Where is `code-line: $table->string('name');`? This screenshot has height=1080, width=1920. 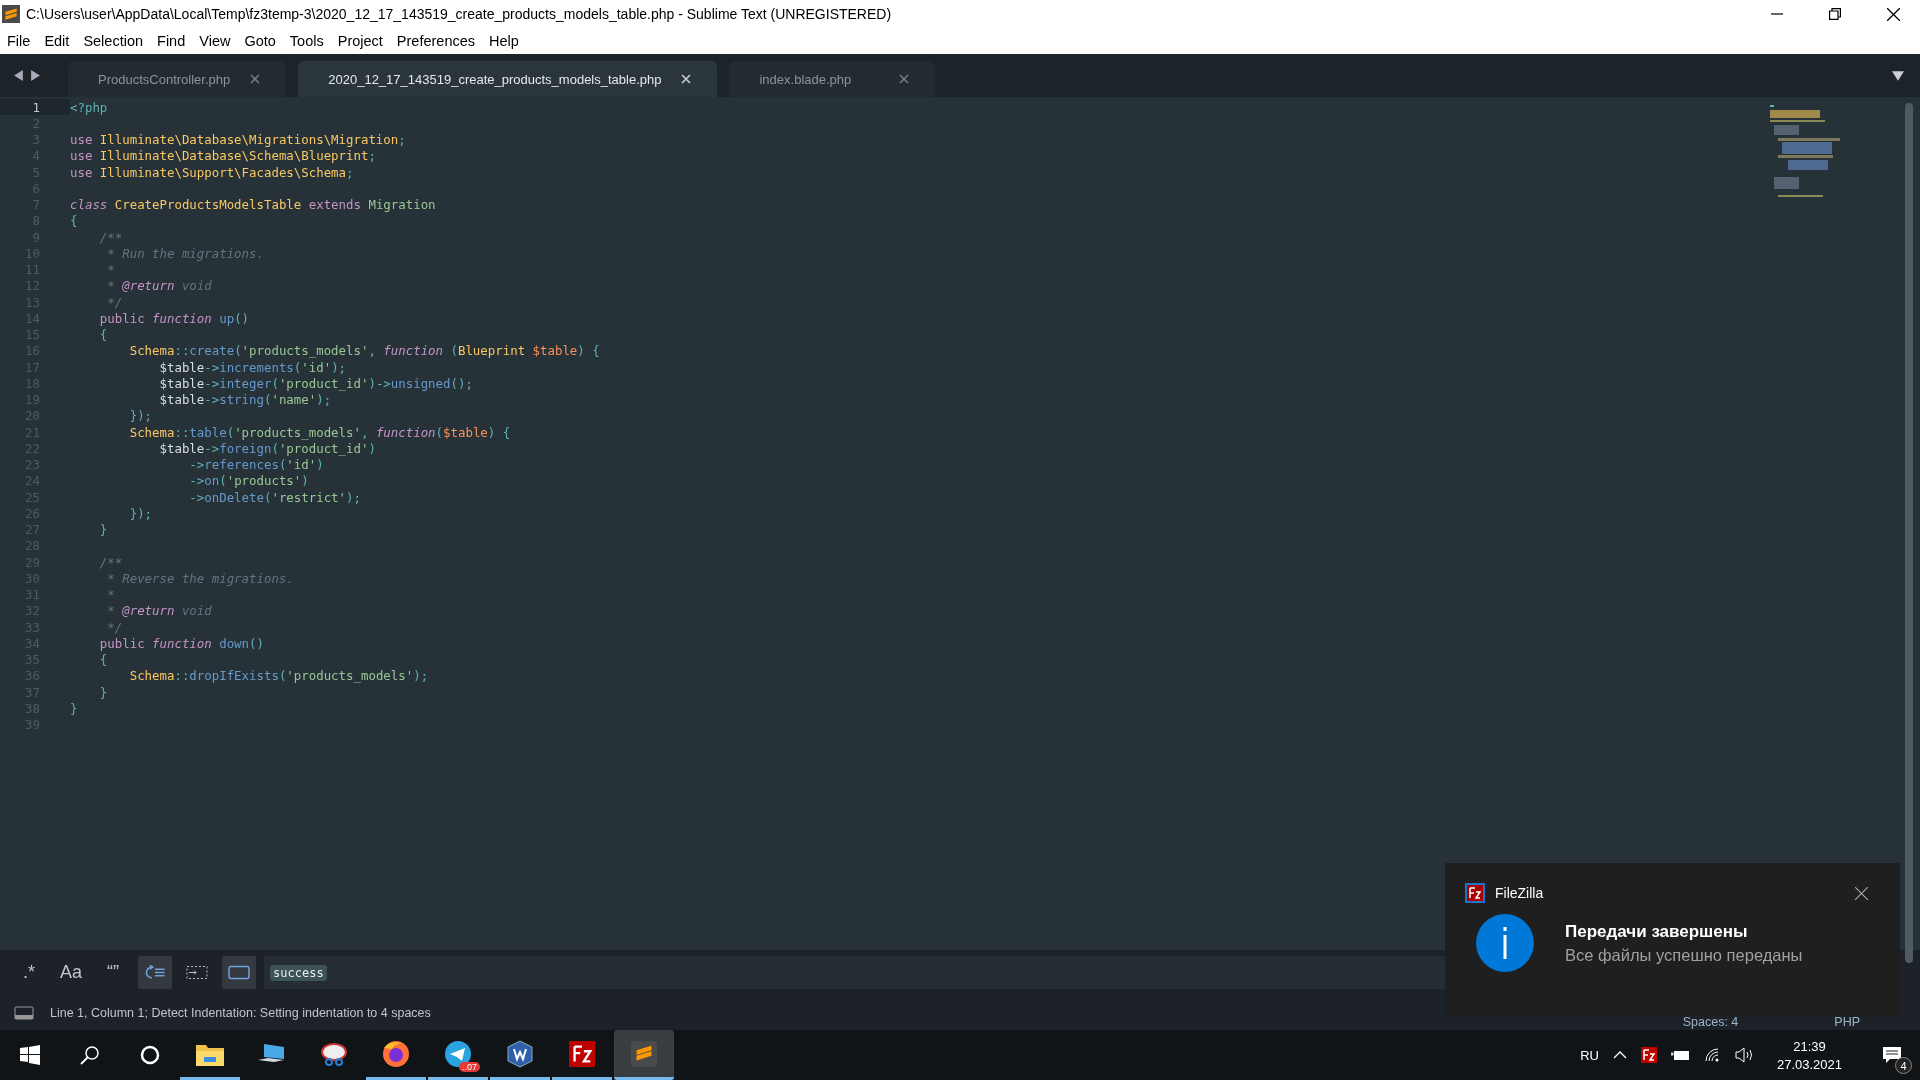
code-line: $table->string('name'); is located at coordinates (245, 400).